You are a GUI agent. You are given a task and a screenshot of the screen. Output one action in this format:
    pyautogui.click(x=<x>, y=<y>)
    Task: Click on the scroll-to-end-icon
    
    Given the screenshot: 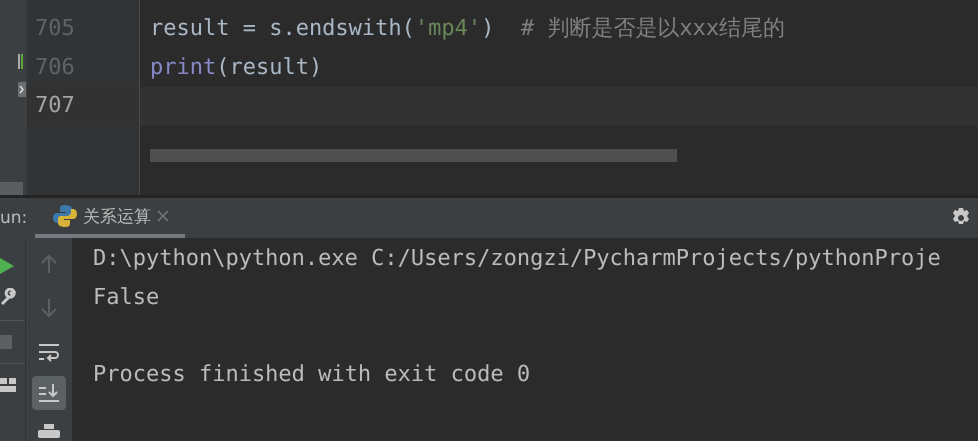 What is the action you would take?
    pyautogui.click(x=49, y=393)
    